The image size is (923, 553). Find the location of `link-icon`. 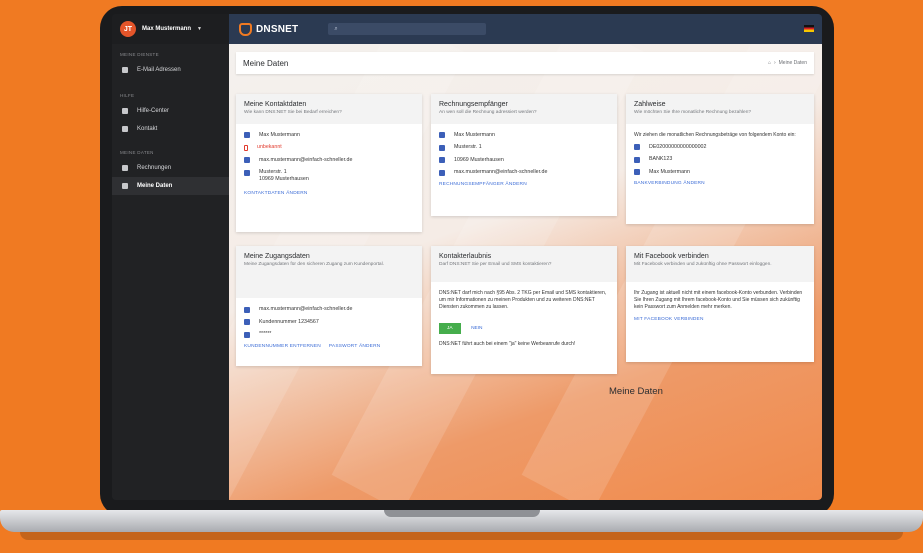

link-icon is located at coordinates (247, 322).